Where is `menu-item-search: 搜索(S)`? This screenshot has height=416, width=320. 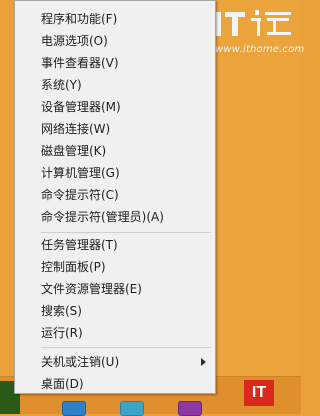
menu-item-search: 搜索(S) is located at coordinates (126, 311).